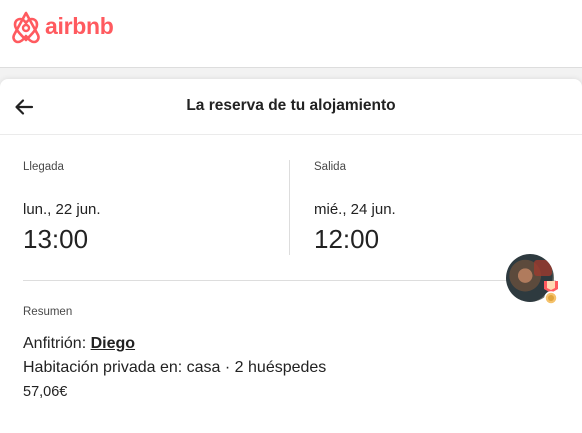 The image size is (582, 433). I want to click on checkout-block: Salida mié., 24 jun. 12:00, so click(355, 208).